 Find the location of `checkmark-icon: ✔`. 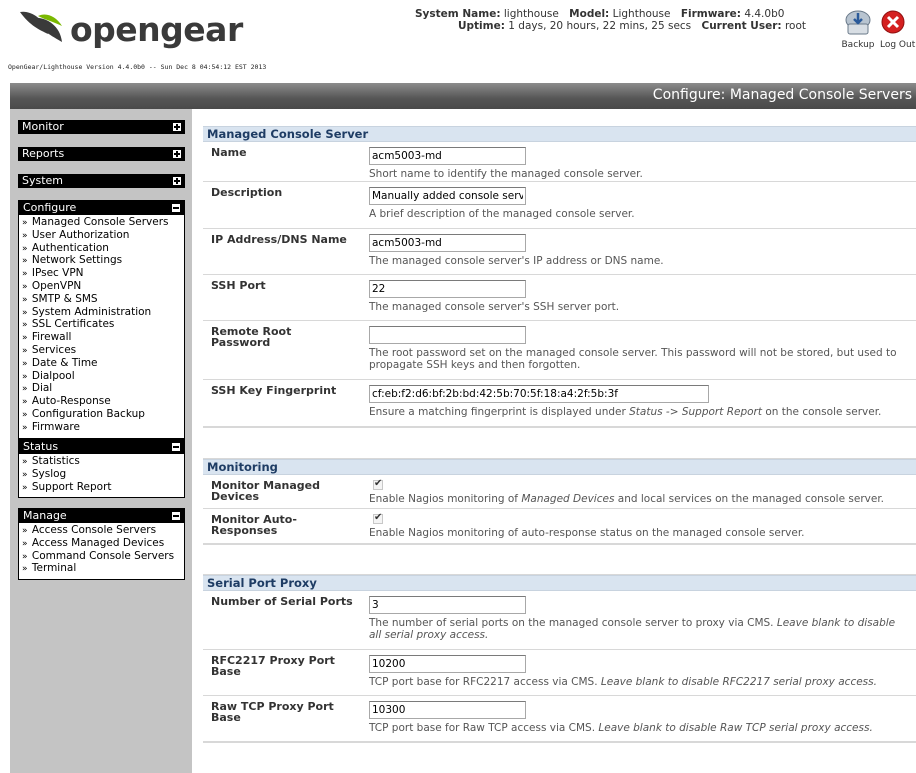

checkmark-icon: ✔ is located at coordinates (378, 483).